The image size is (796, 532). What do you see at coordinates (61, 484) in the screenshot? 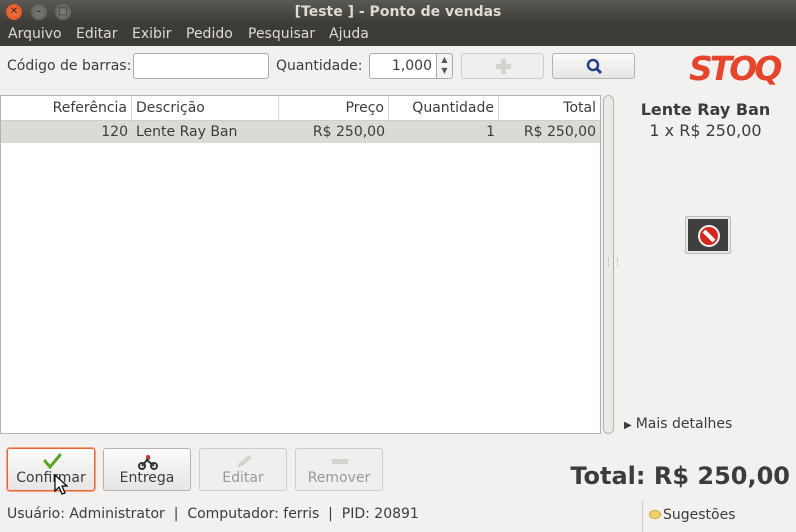
I see `mouse-cursor-icon` at bounding box center [61, 484].